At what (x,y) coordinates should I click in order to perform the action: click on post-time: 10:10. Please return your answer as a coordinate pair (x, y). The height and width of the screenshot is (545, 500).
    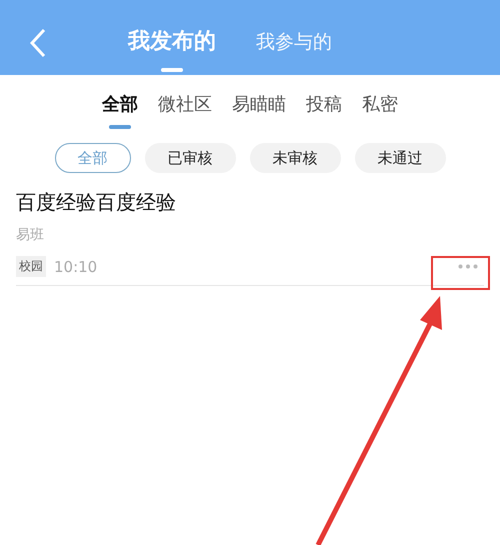
    Looking at the image, I should click on (76, 267).